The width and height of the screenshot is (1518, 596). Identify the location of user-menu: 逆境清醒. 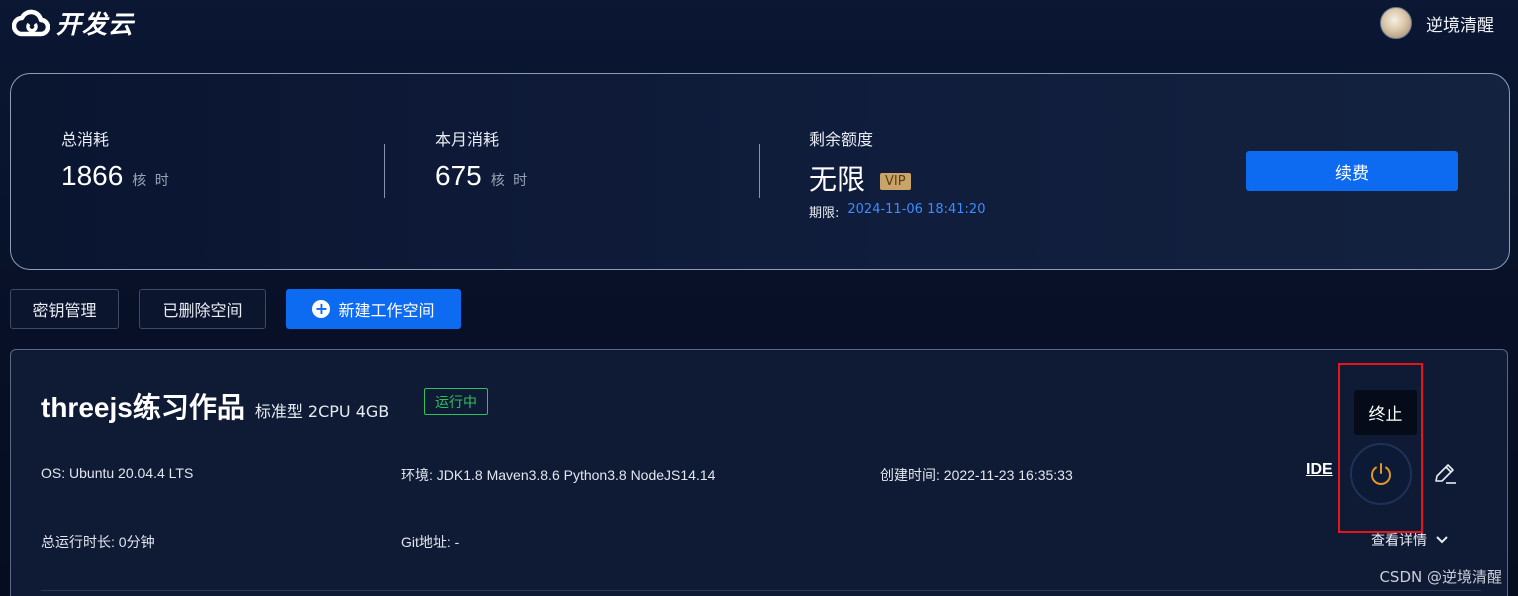
(1437, 23).